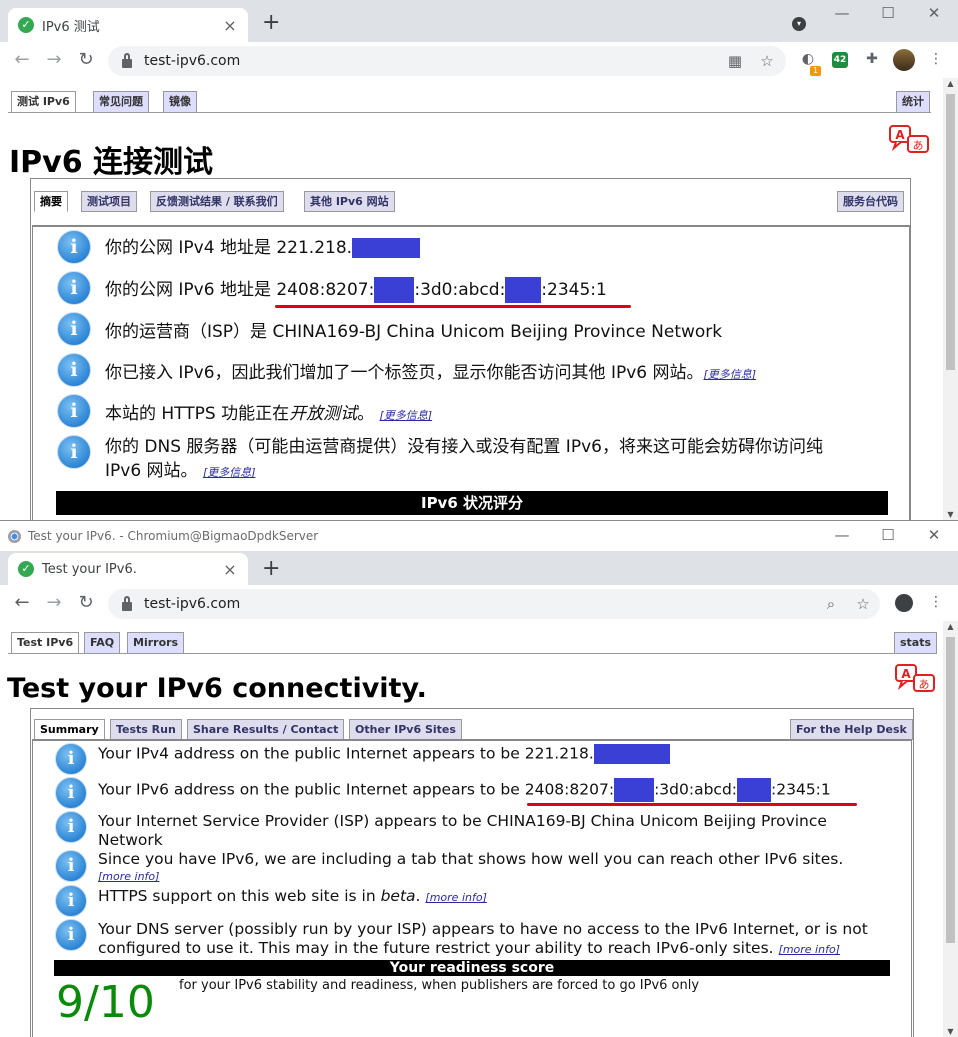  What do you see at coordinates (918, 145) in the screenshot?
I see `svg-text: あ` at bounding box center [918, 145].